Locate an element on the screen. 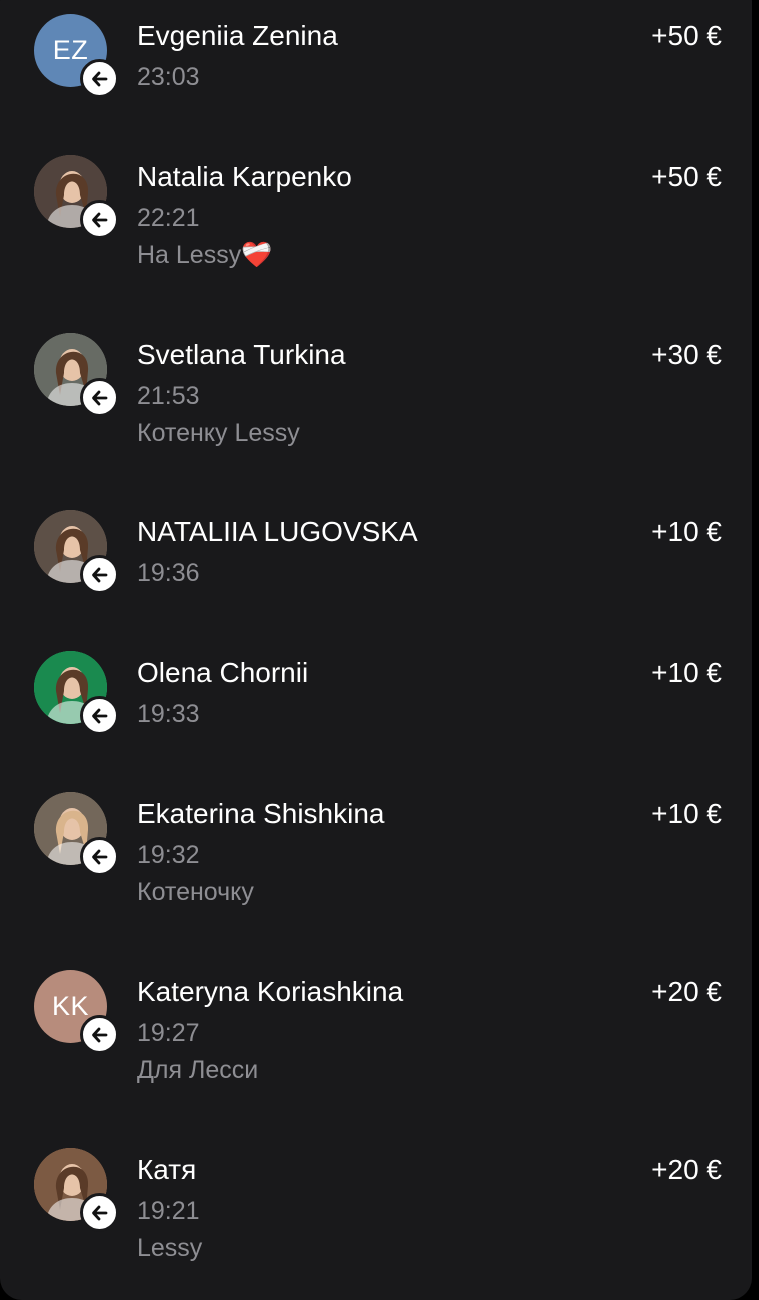  amount: +30 € is located at coordinates (686, 354).